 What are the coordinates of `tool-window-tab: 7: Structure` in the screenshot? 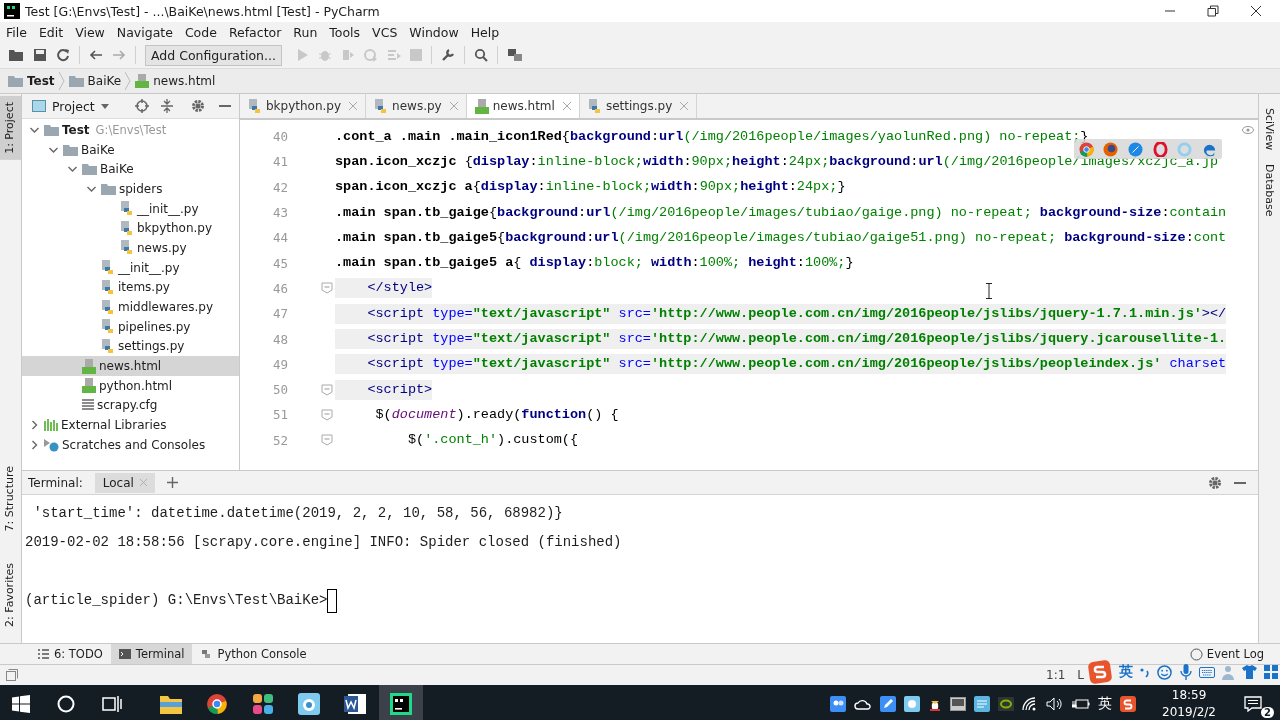 It's located at (10, 498).